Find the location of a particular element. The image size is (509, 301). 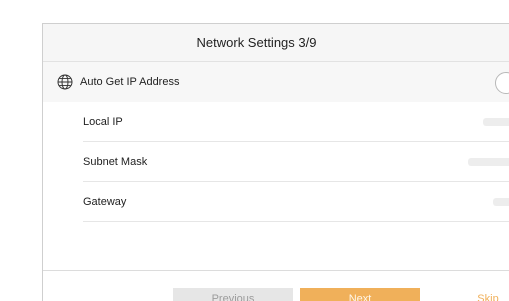

subnet-mask-value is located at coordinates (488, 162).